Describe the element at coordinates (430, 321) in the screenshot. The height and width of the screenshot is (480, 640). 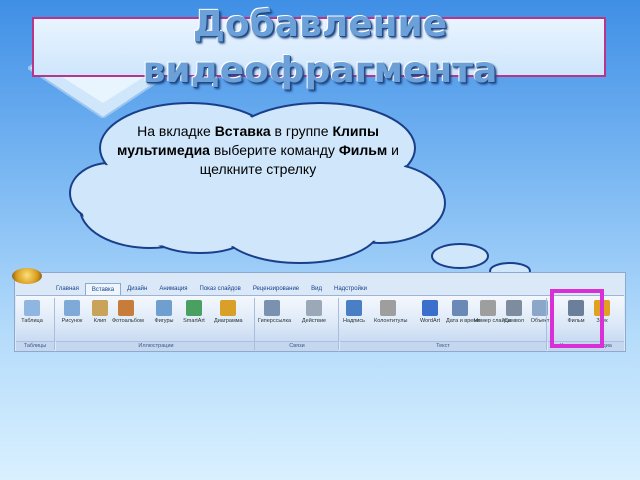
I see `command-label: WordArt` at that location.